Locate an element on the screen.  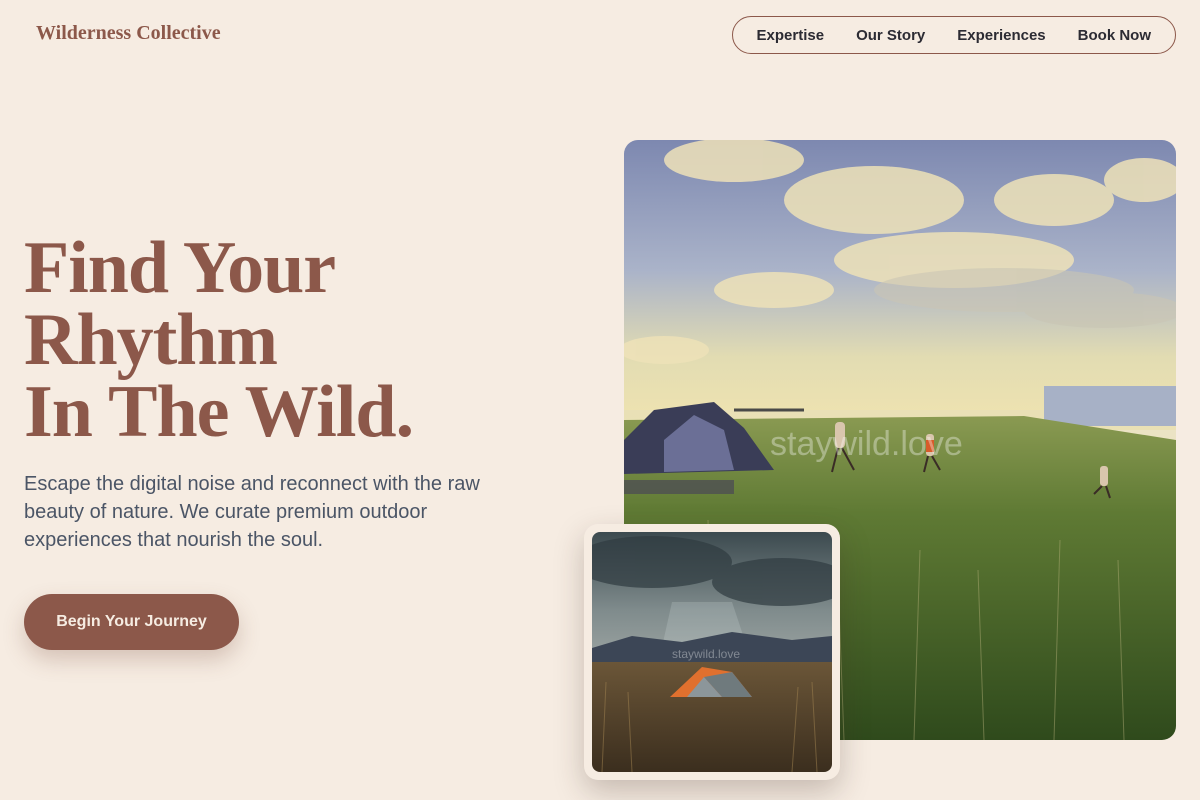
nav-link-book-now: Book Now is located at coordinates (1114, 35).